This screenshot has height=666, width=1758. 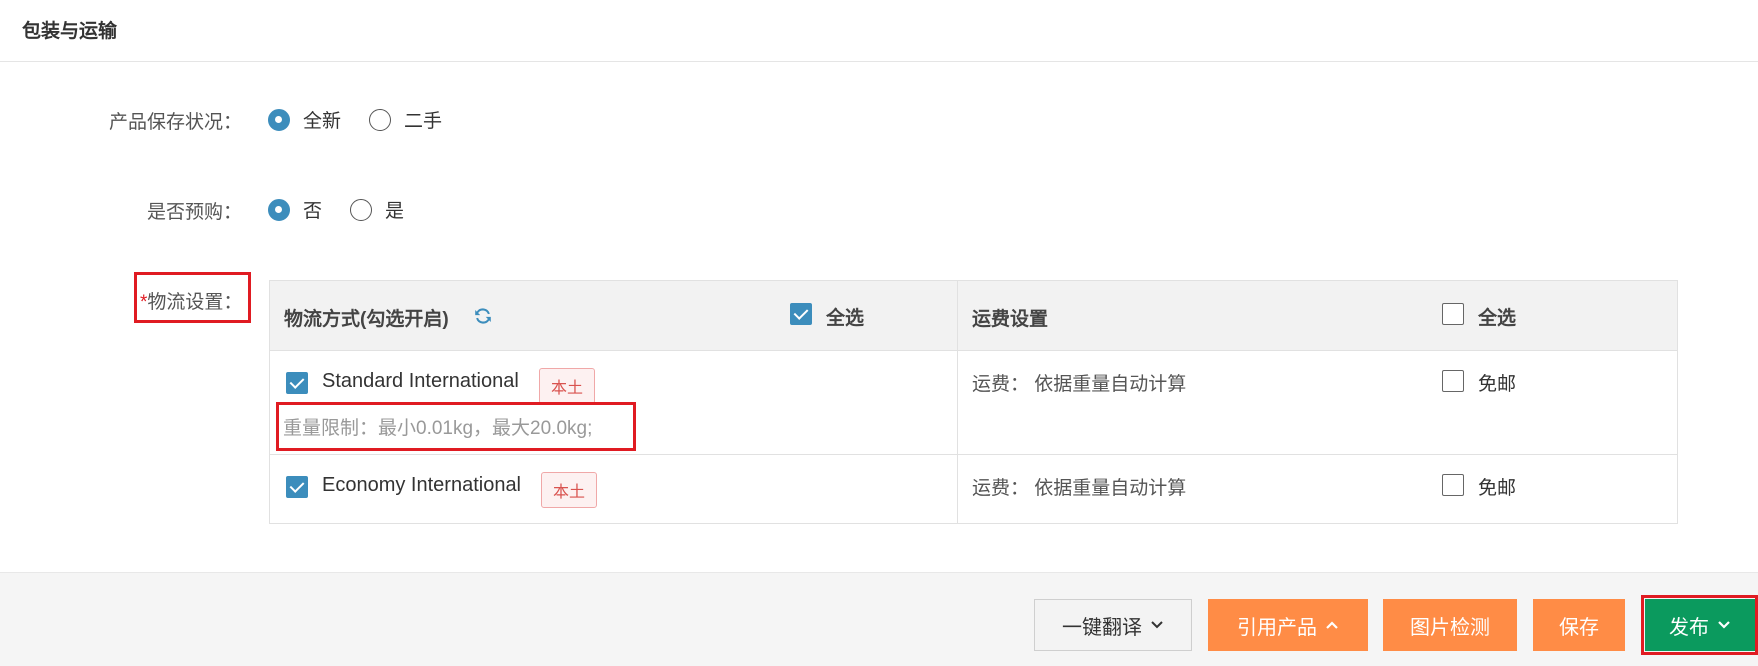 I want to click on translate-button-label: 一键翻译, so click(x=1102, y=627).